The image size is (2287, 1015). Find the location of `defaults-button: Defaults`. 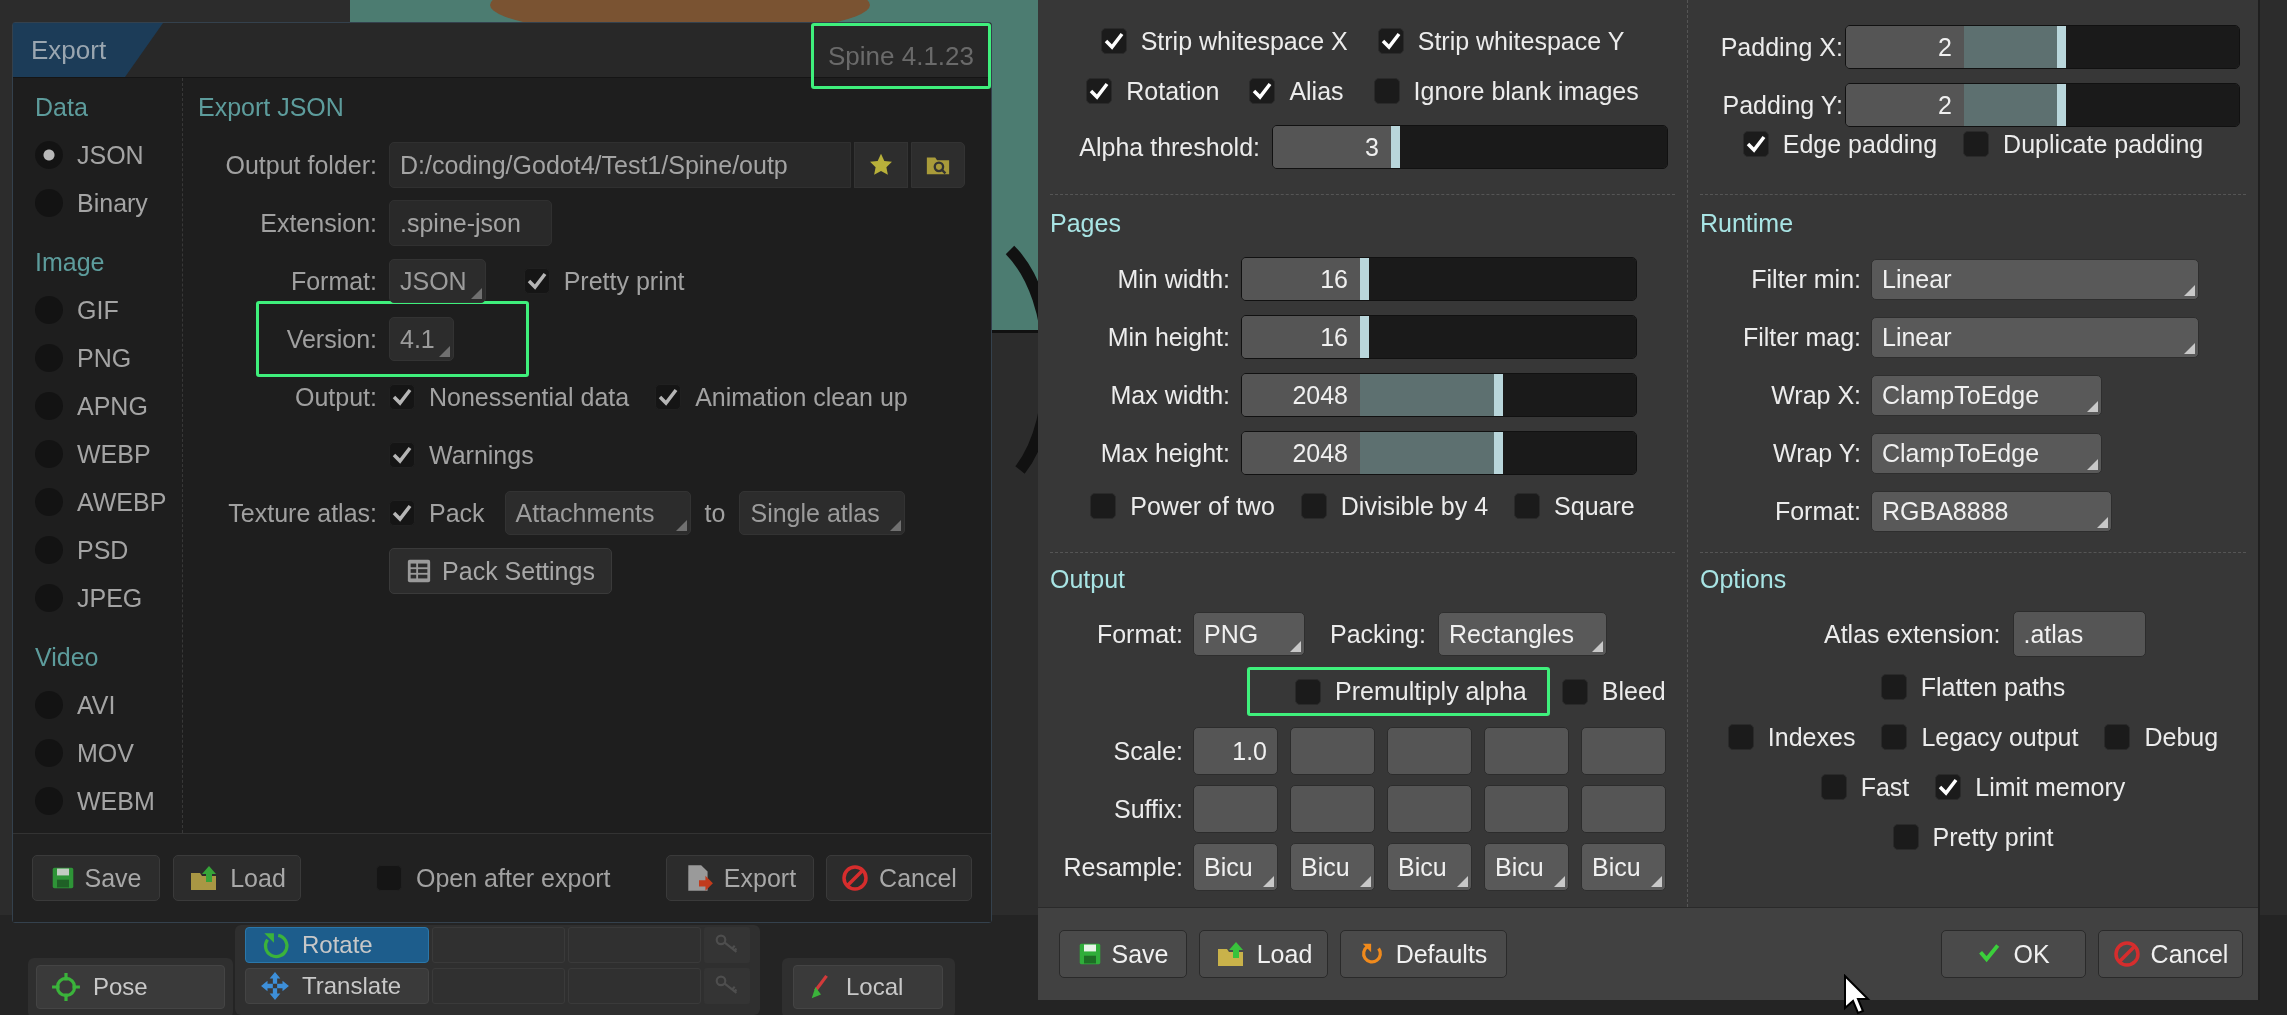

defaults-button: Defaults is located at coordinates (1423, 954).